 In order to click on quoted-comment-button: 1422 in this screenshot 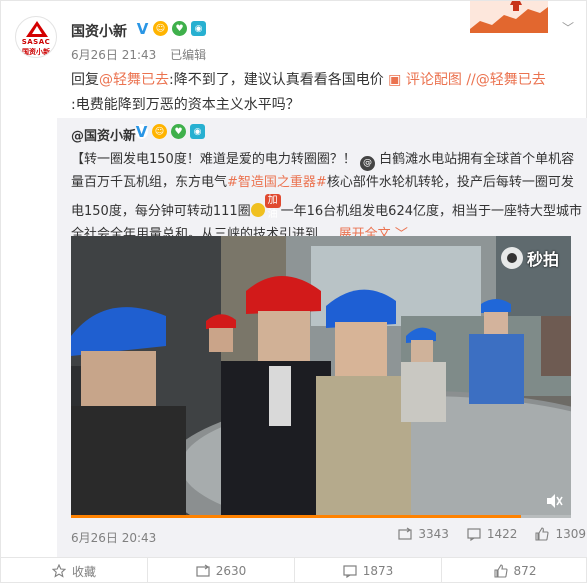, I will do `click(492, 534)`.